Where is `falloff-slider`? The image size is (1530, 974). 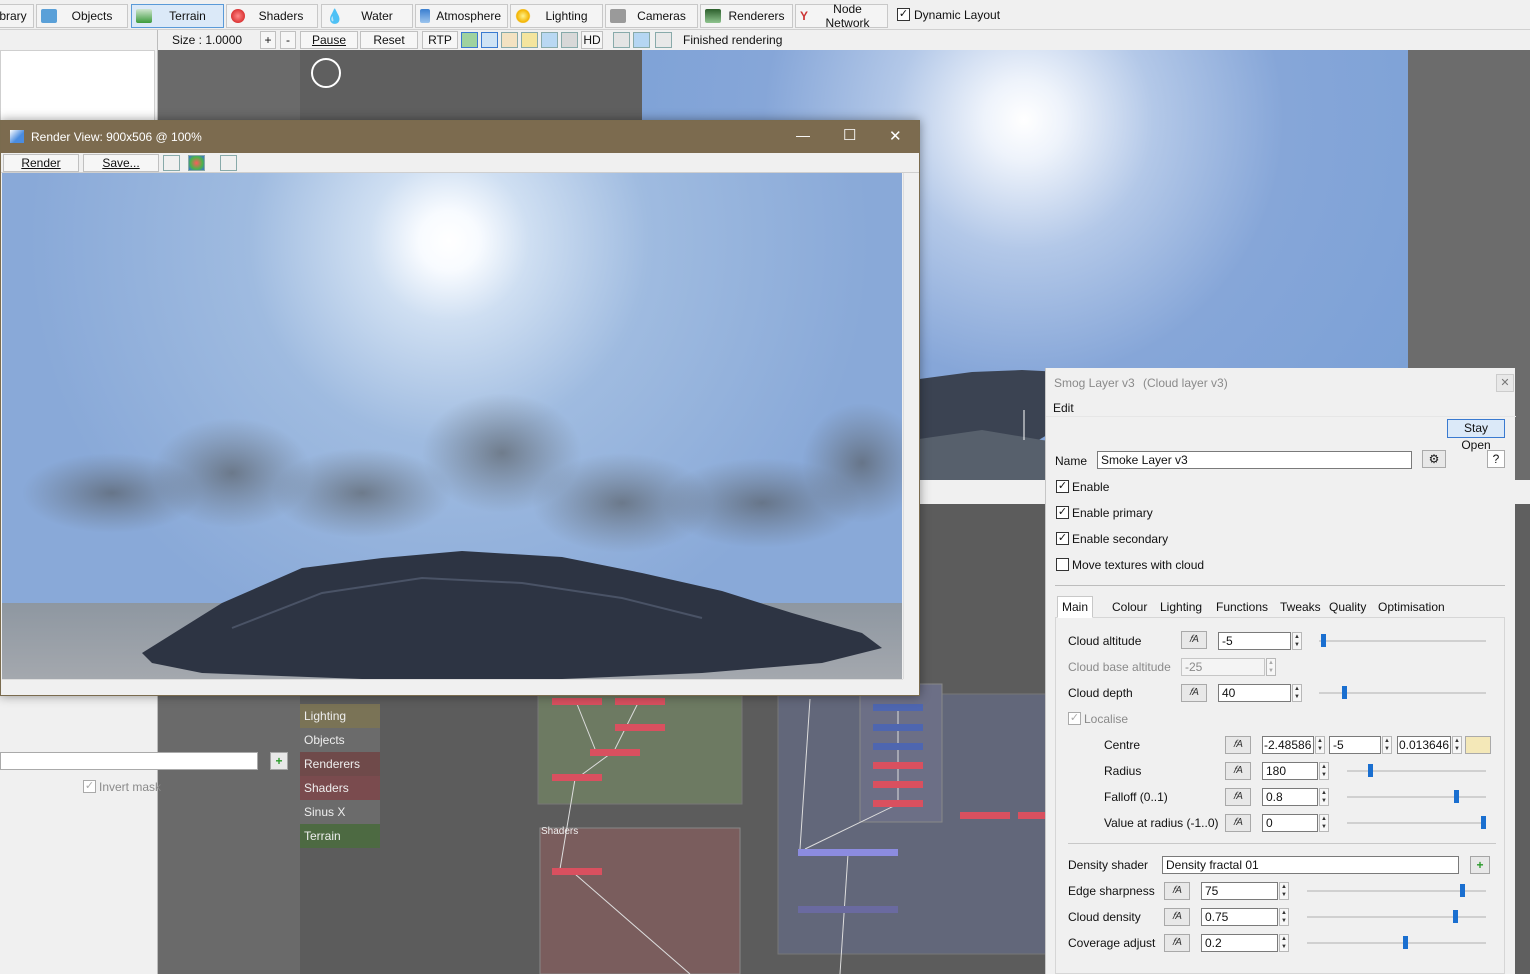 falloff-slider is located at coordinates (1416, 797).